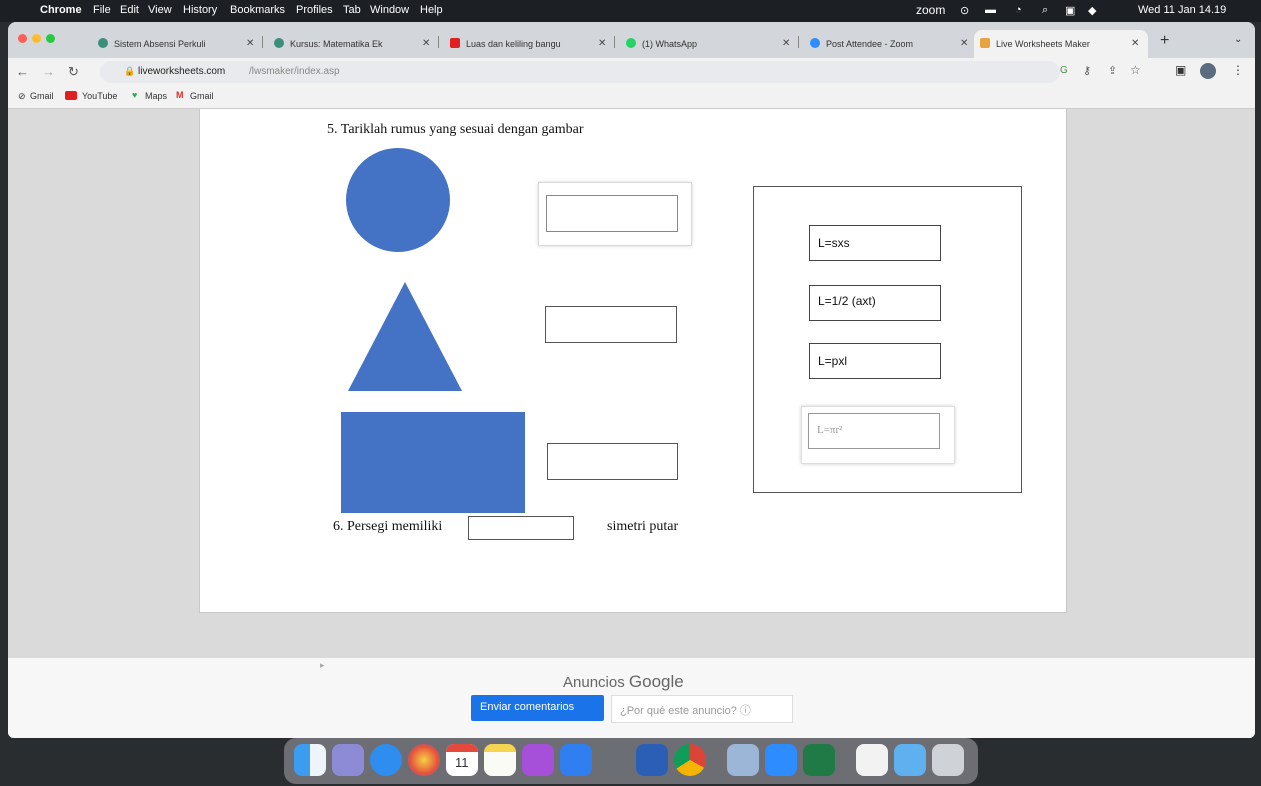 The height and width of the screenshot is (786, 1261). What do you see at coordinates (1112, 70) in the screenshot?
I see `share-icon: ⇪` at bounding box center [1112, 70].